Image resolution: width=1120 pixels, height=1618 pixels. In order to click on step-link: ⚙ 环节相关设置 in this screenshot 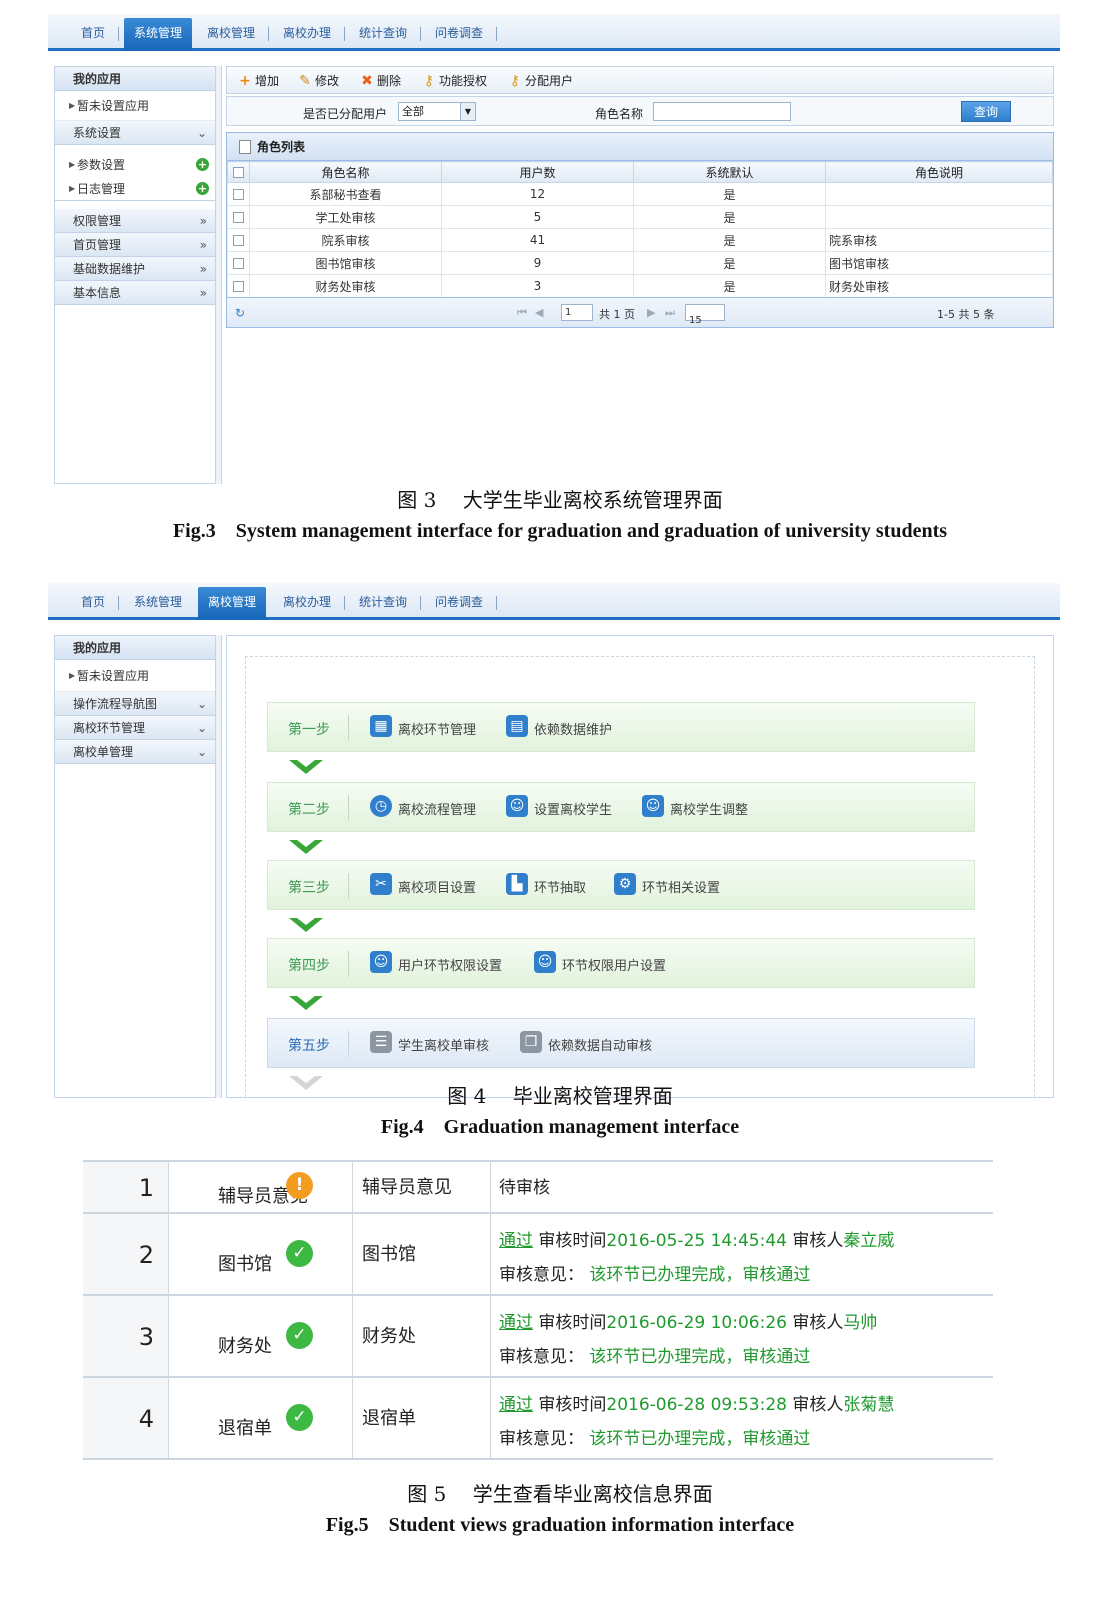, I will do `click(667, 884)`.